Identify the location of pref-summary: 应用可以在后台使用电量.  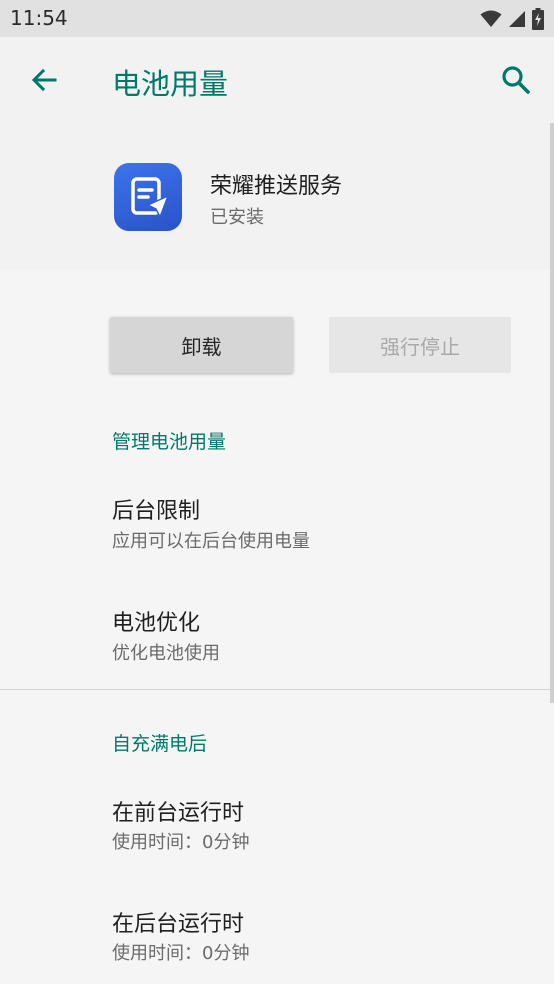
(211, 541).